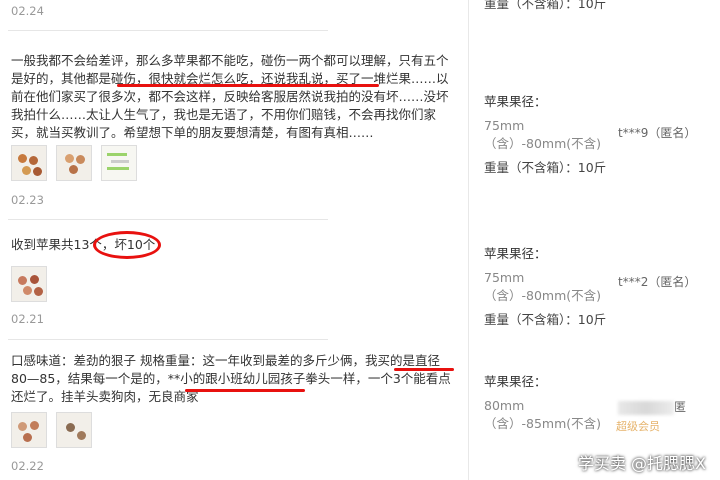 The width and height of the screenshot is (720, 480). What do you see at coordinates (543, 414) in the screenshot?
I see `spec-value: 80mm（含）-85mm(不含)` at bounding box center [543, 414].